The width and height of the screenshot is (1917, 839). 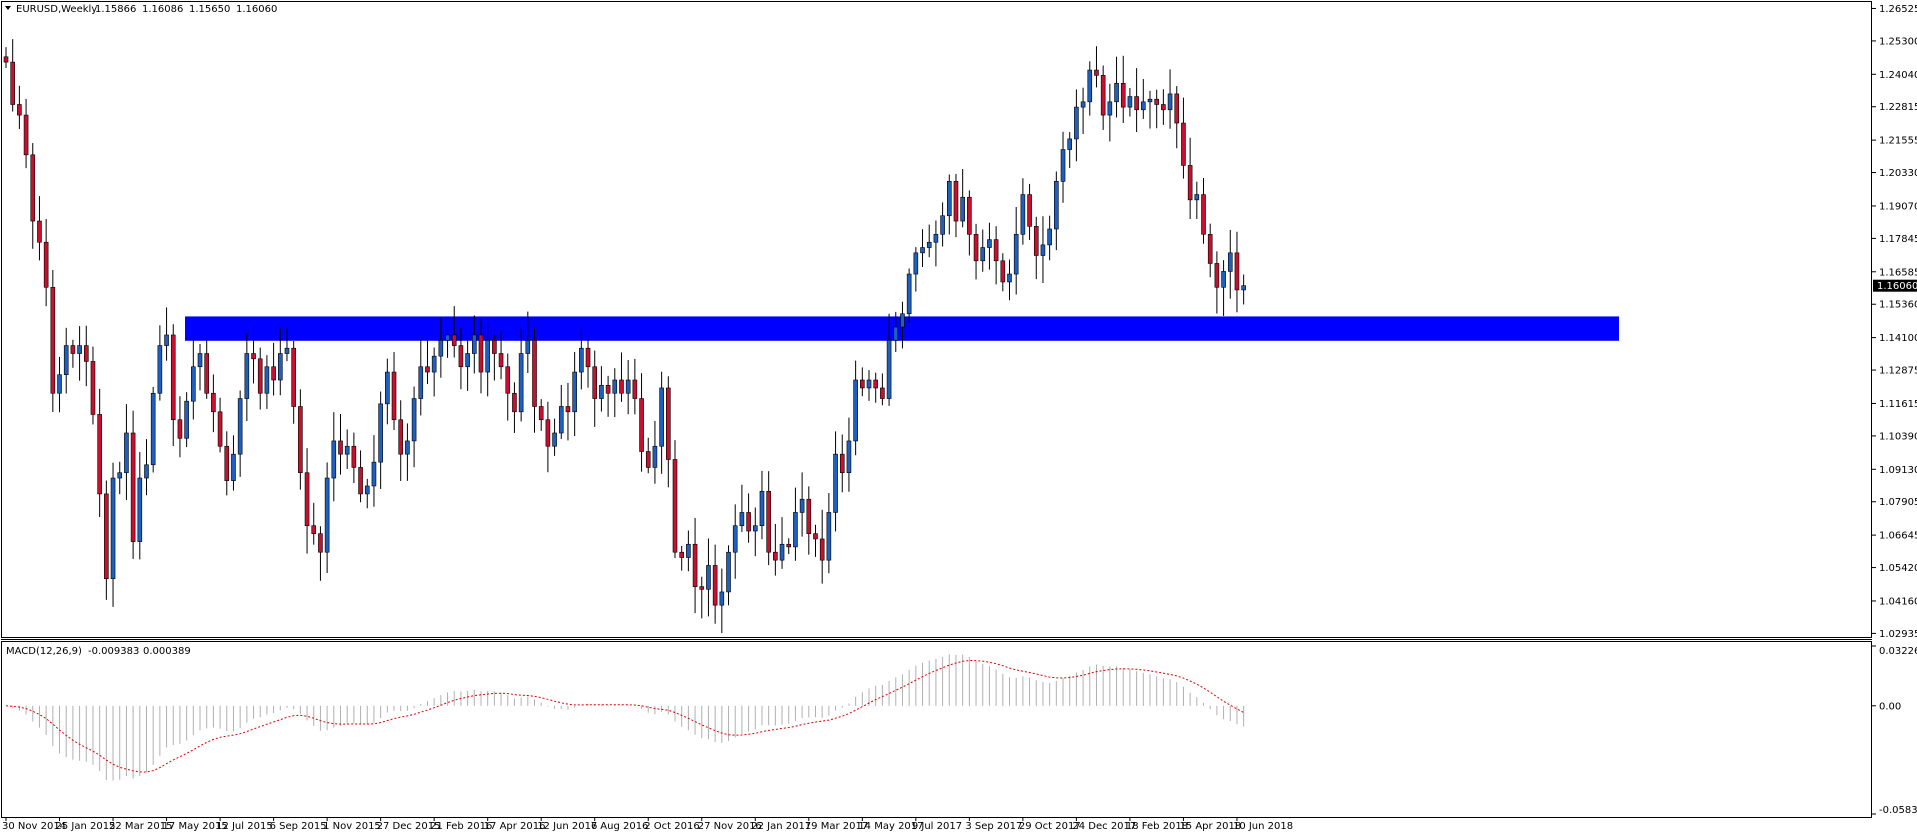 I want to click on time-tick-label: 2 Oct 2016, so click(x=671, y=826).